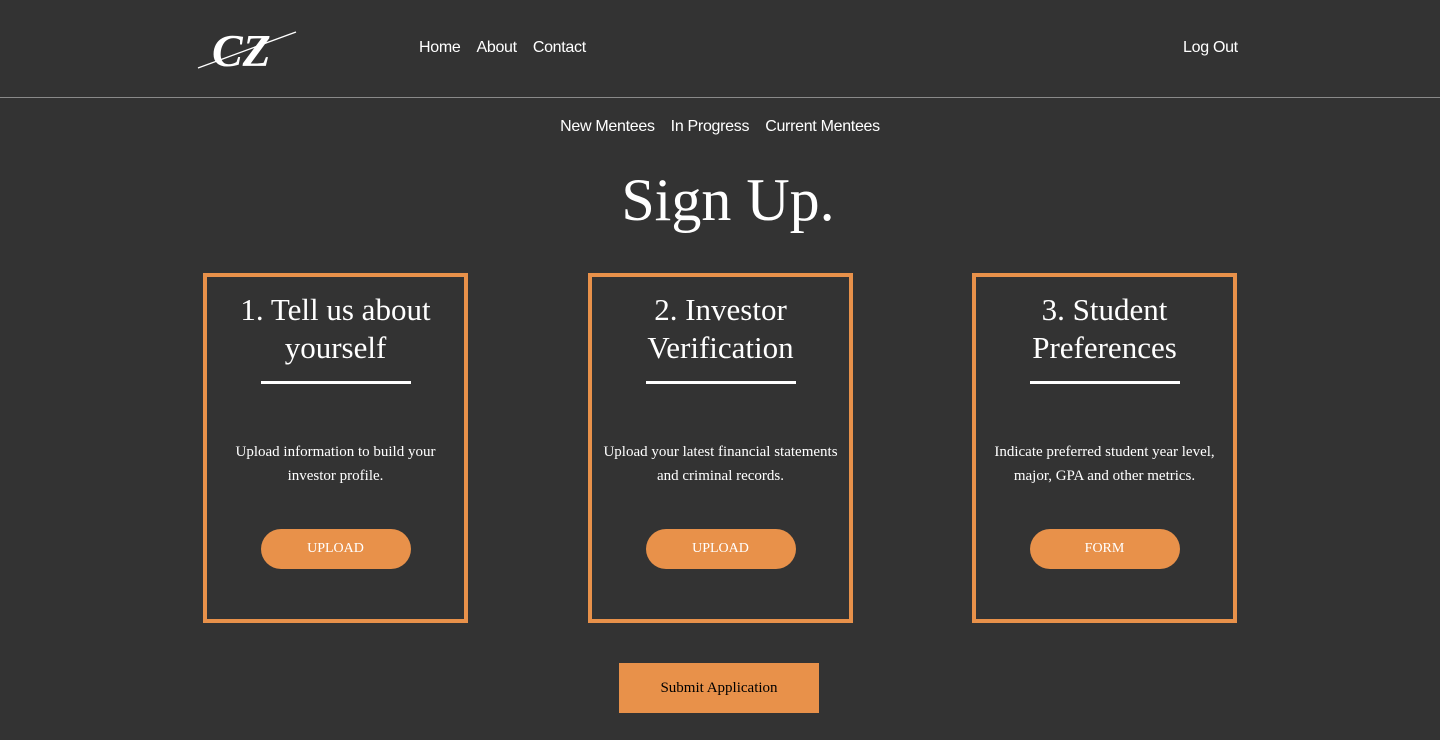  Describe the element at coordinates (241, 49) in the screenshot. I see `logo-text: CZ` at that location.